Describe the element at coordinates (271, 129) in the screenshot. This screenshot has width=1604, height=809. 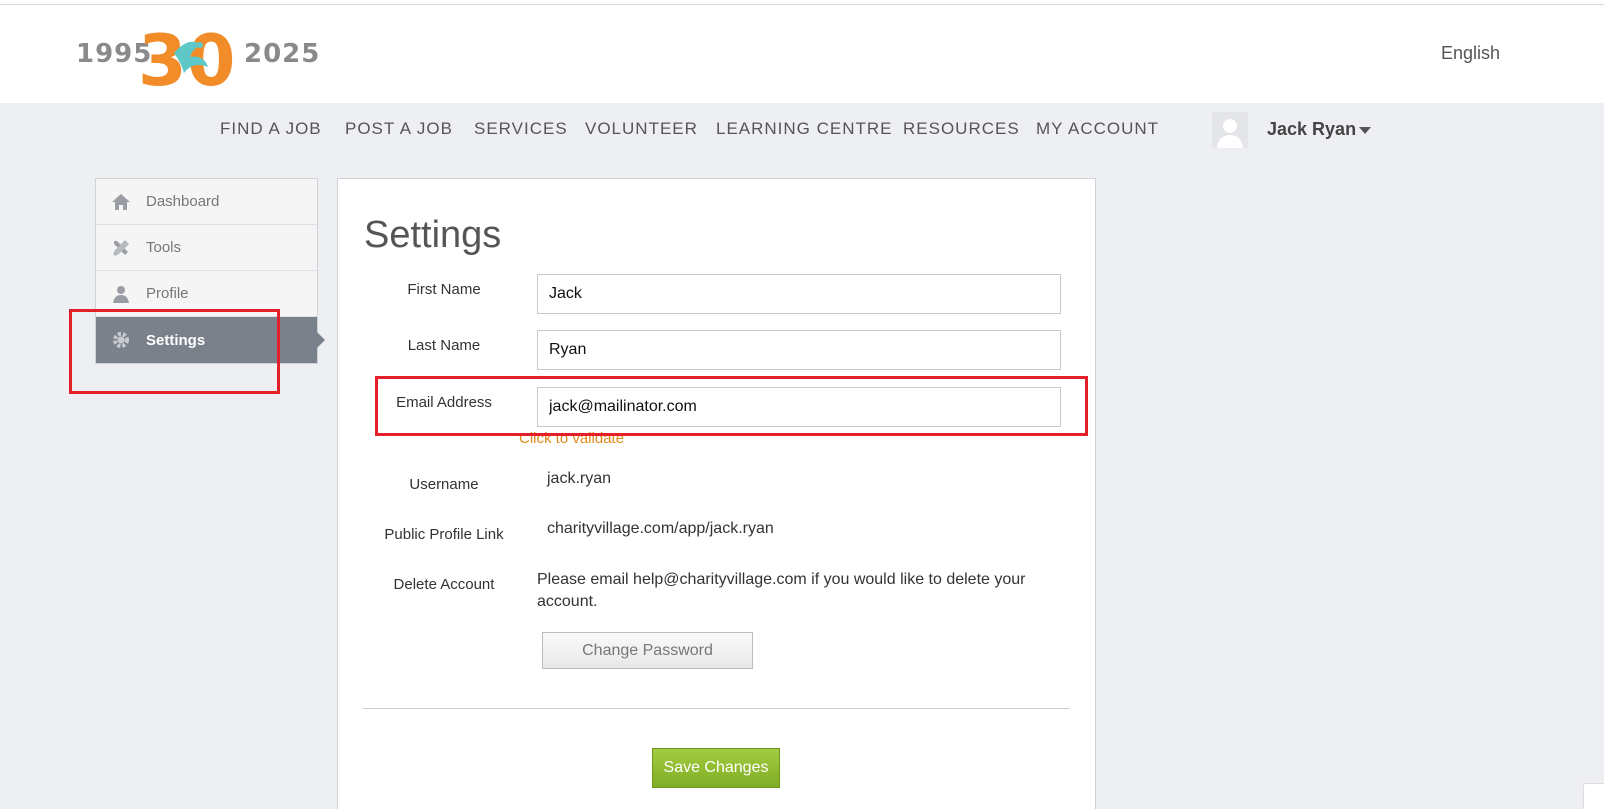
I see `nav-find-a-job: FIND A JOB` at that location.